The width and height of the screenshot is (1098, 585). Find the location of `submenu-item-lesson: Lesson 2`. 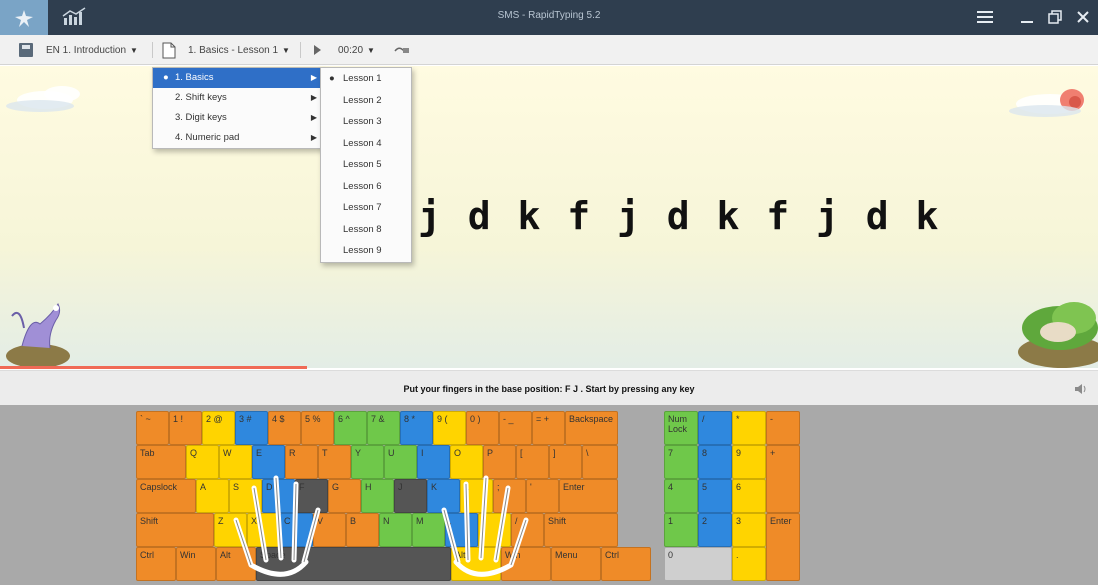

submenu-item-lesson: Lesson 2 is located at coordinates (366, 101).